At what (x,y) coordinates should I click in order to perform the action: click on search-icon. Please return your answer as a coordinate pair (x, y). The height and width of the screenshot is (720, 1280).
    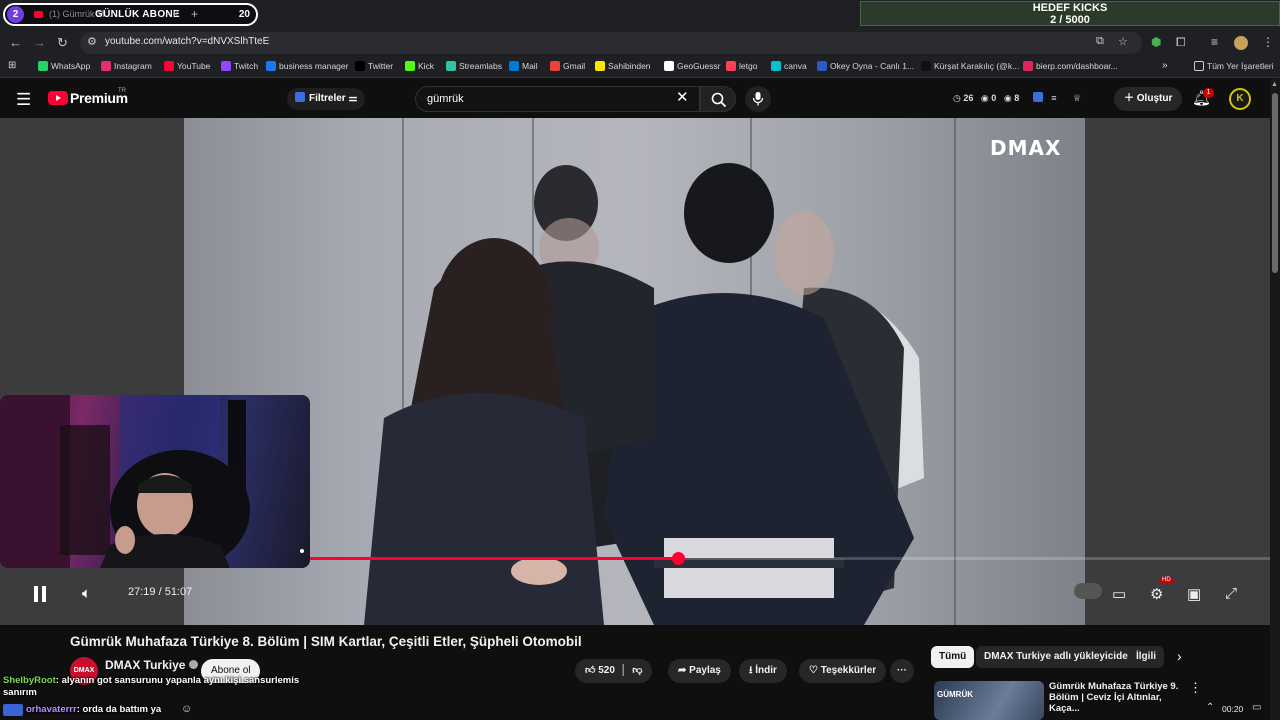
    Looking at the image, I should click on (719, 100).